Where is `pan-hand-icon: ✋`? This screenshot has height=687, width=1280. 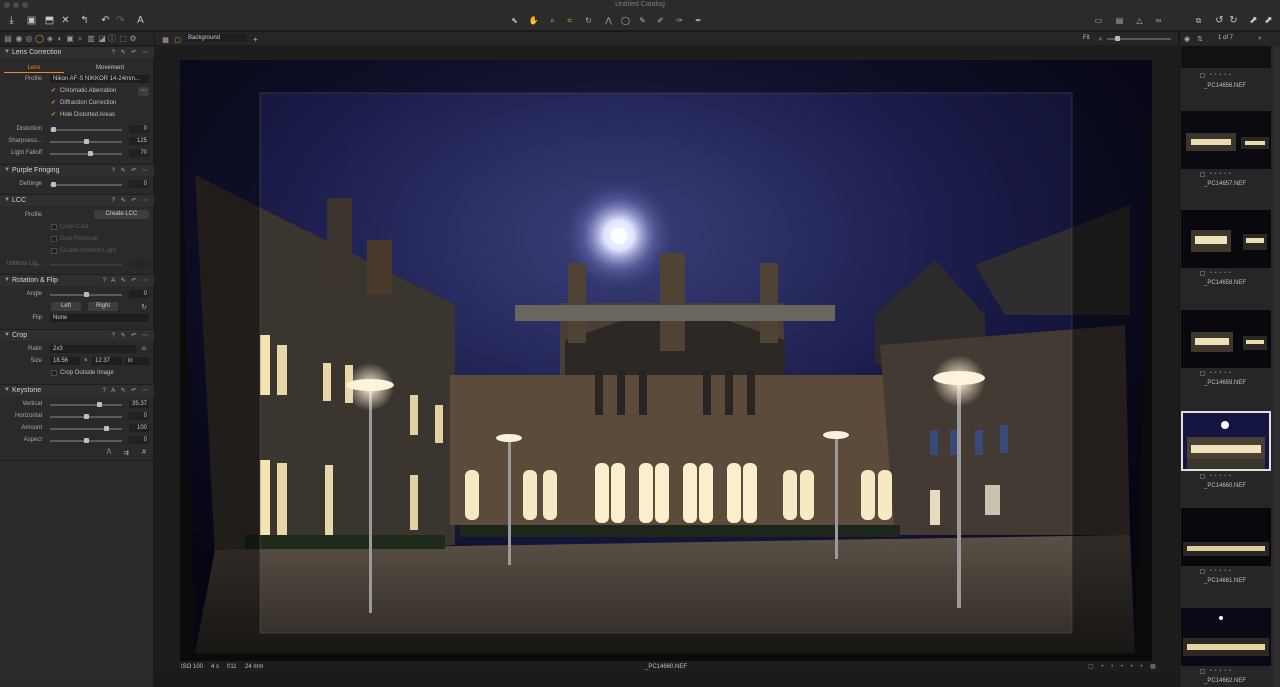
pan-hand-icon: ✋ is located at coordinates (533, 20).